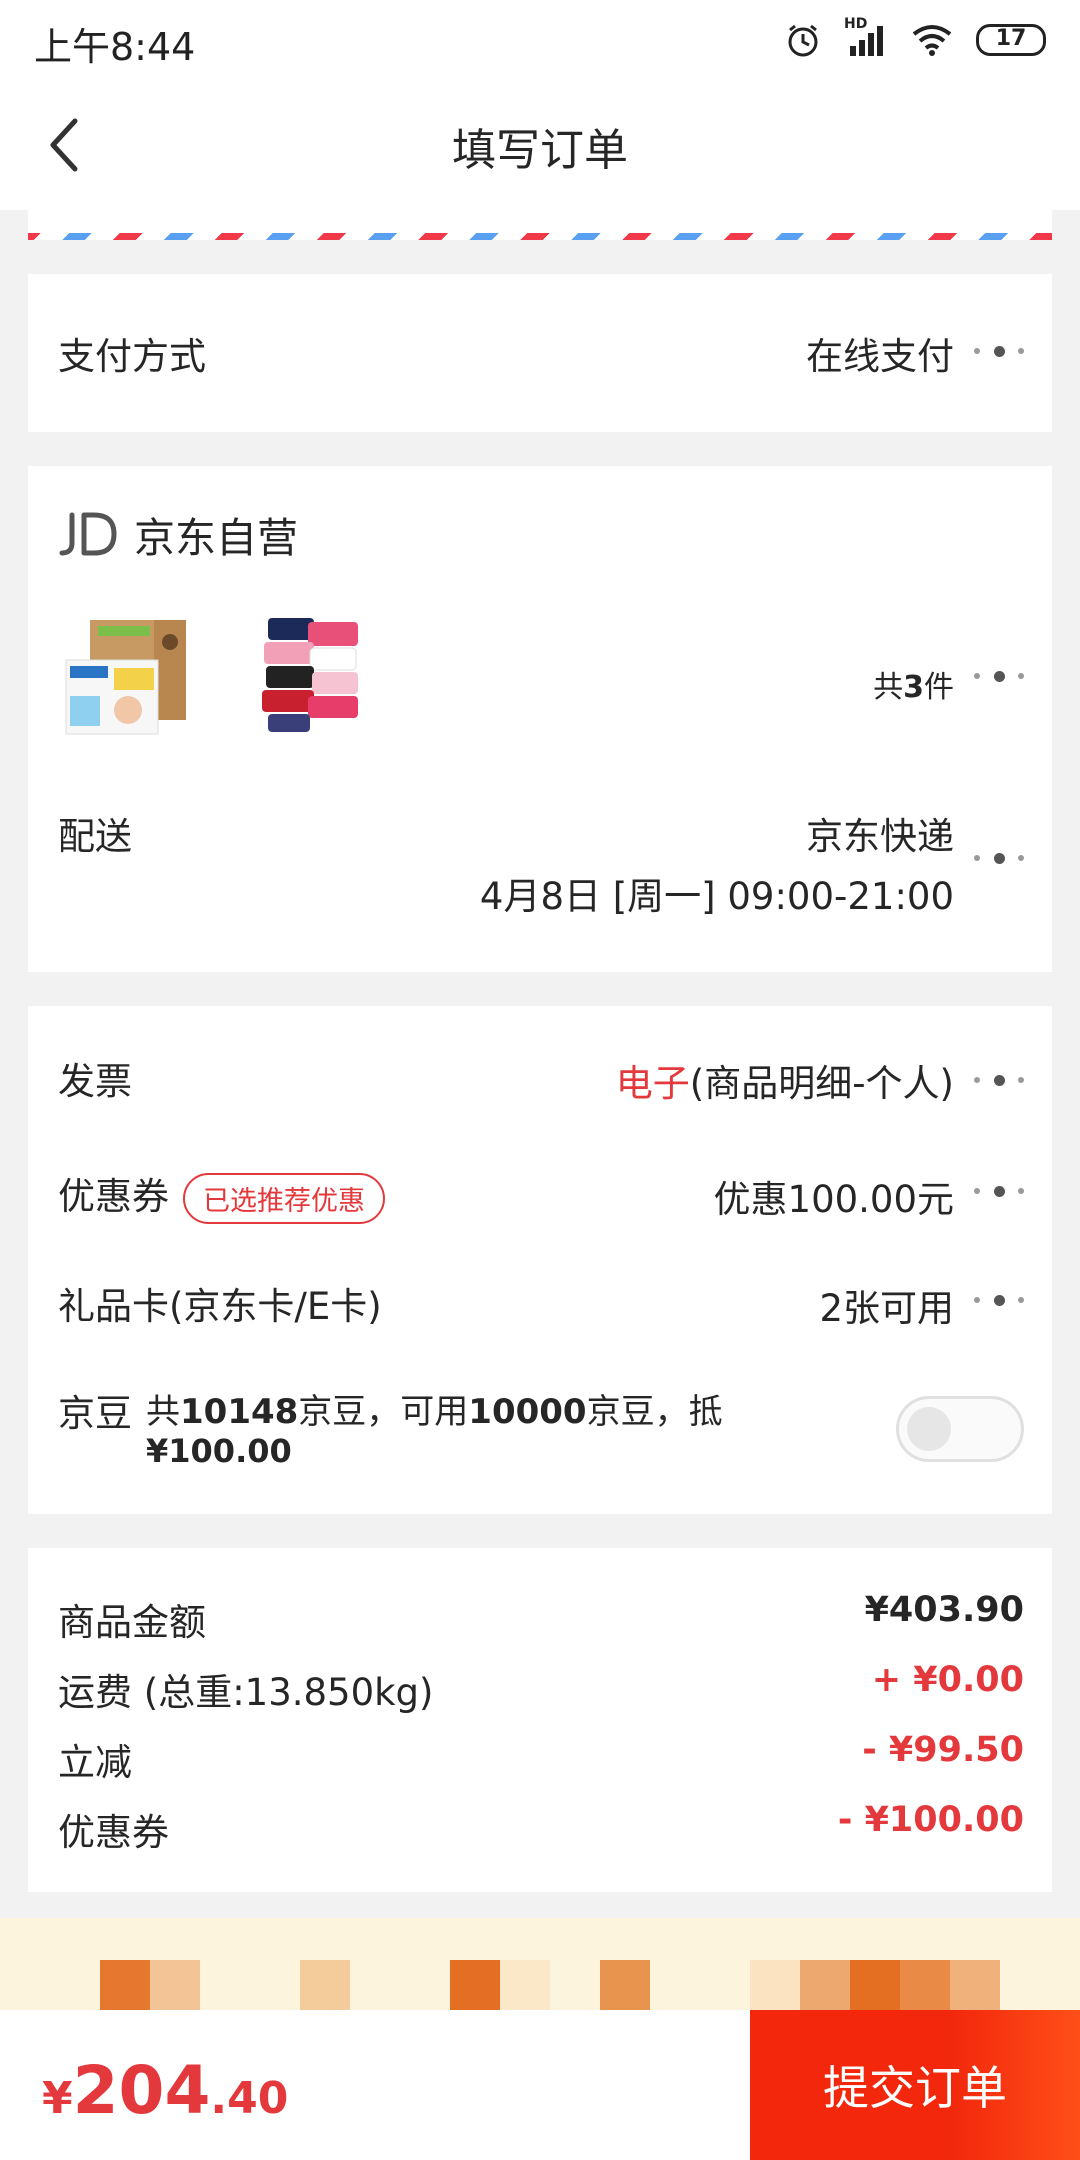 This screenshot has width=1080, height=2160. What do you see at coordinates (947, 1680) in the screenshot?
I see `summary-value: + ¥0.00` at bounding box center [947, 1680].